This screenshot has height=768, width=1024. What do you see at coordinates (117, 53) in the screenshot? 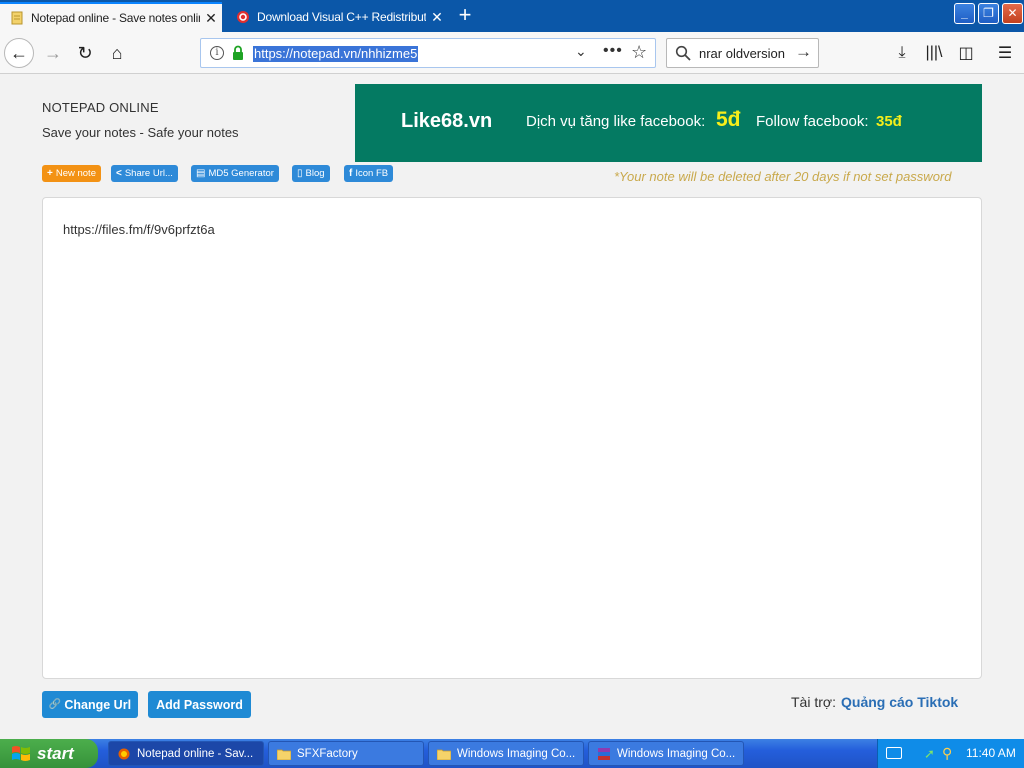
I see `home-button: ⌂` at bounding box center [117, 53].